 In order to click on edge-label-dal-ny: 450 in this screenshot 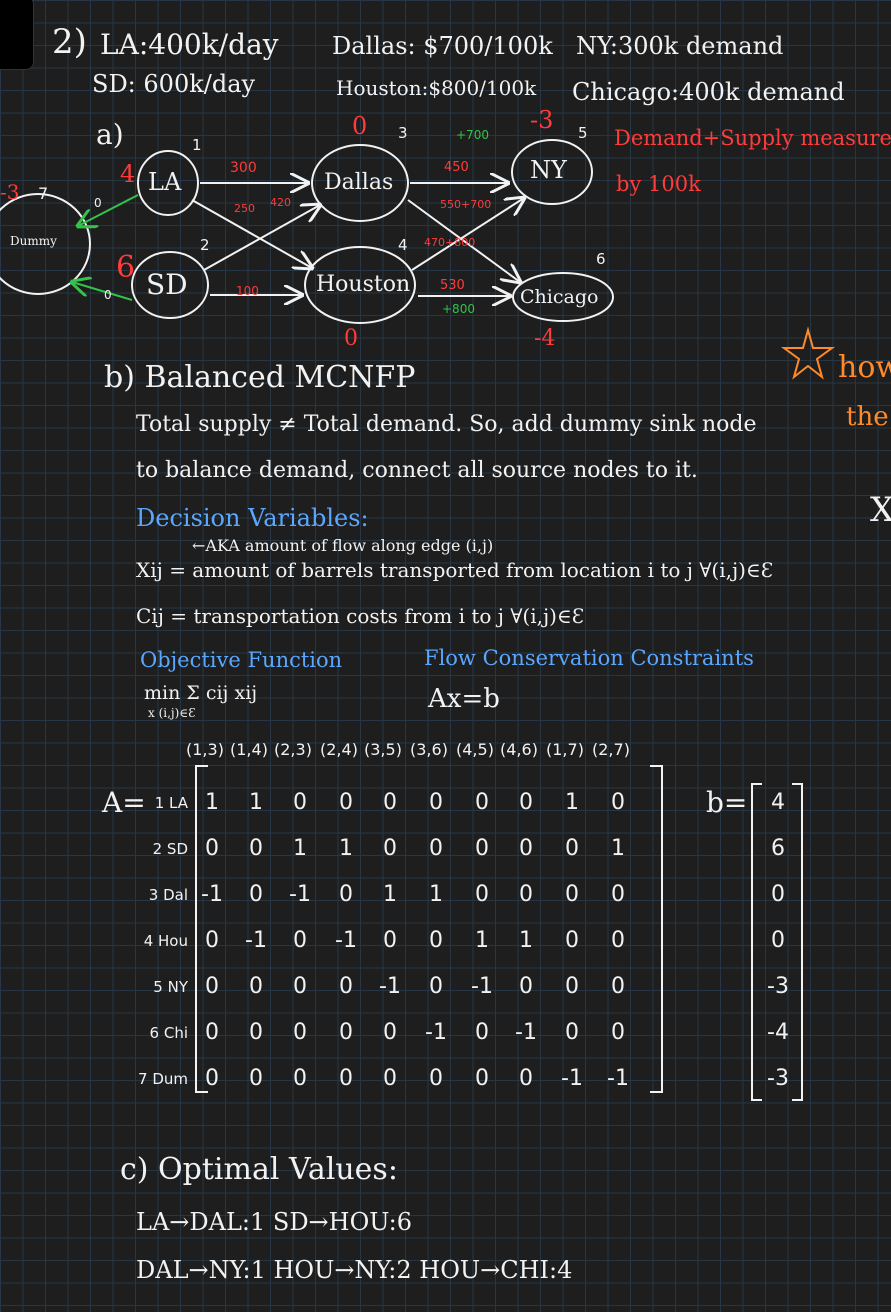, I will do `click(456, 167)`.